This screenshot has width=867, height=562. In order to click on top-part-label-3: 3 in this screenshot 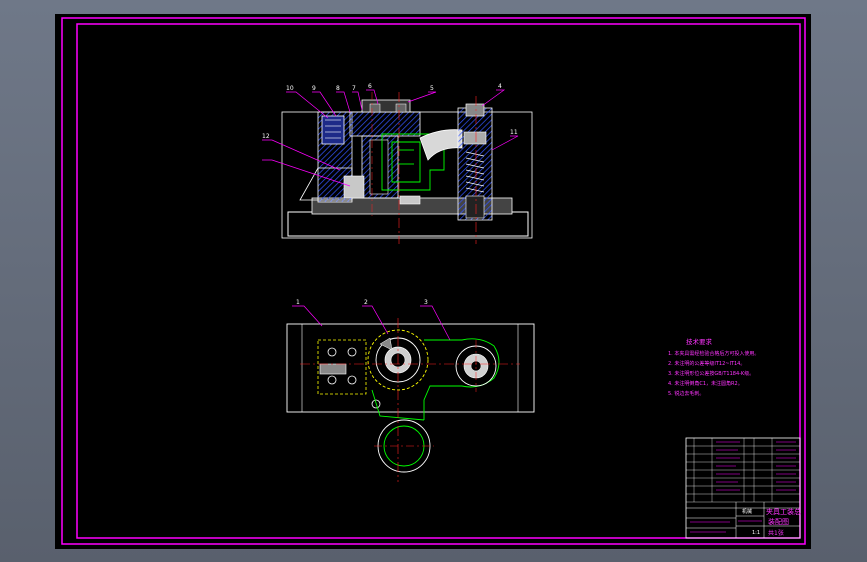, I will do `click(426, 302)`.